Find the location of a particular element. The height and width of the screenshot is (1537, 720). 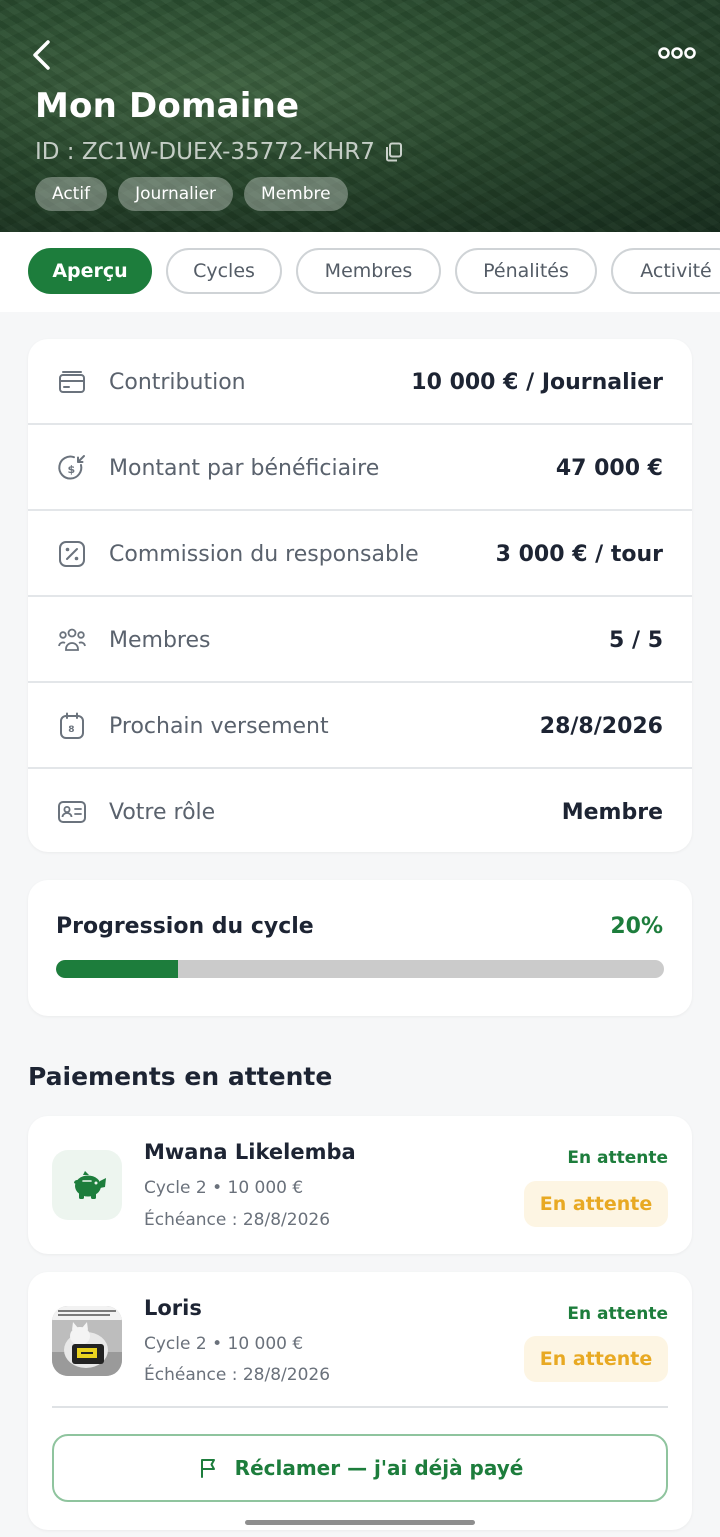

group-id: ID : ZC1W-DUEX-35772-KHR7 is located at coordinates (219, 152).